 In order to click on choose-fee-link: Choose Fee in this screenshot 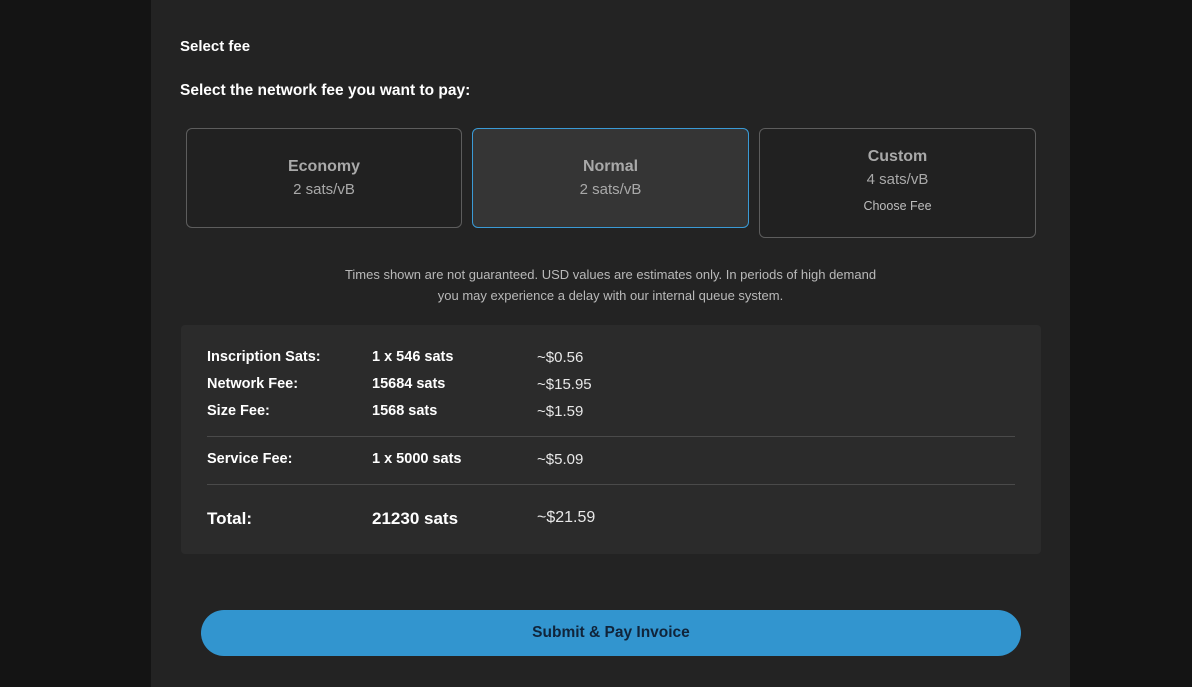, I will do `click(897, 206)`.